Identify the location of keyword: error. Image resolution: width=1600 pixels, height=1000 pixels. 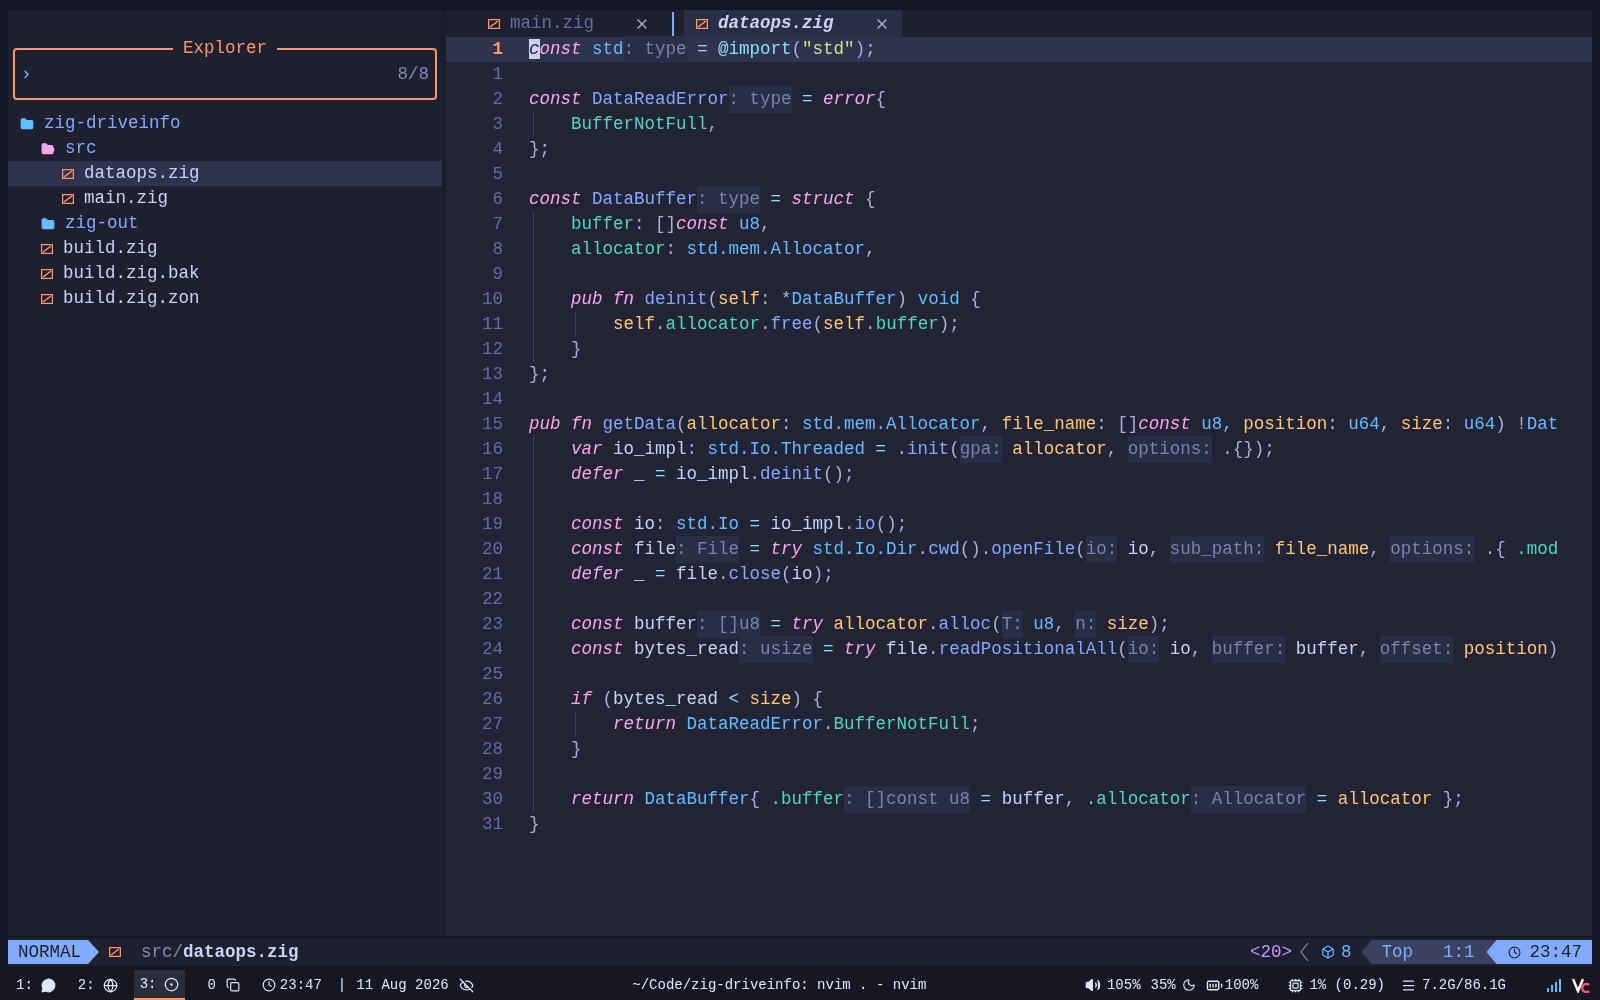
(849, 100).